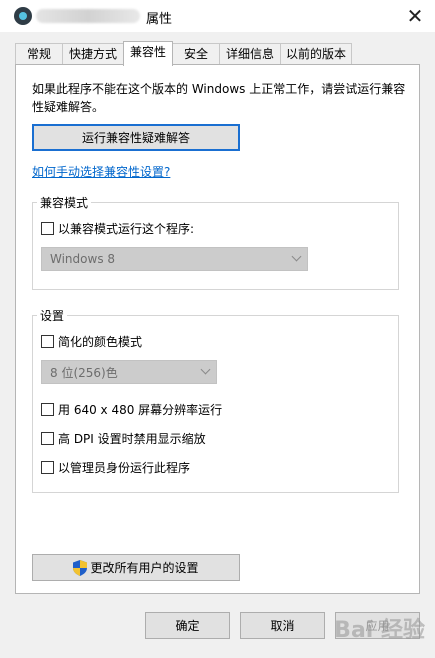  What do you see at coordinates (100, 342) in the screenshot?
I see `reduced-color-label: 简化的颜色模式` at bounding box center [100, 342].